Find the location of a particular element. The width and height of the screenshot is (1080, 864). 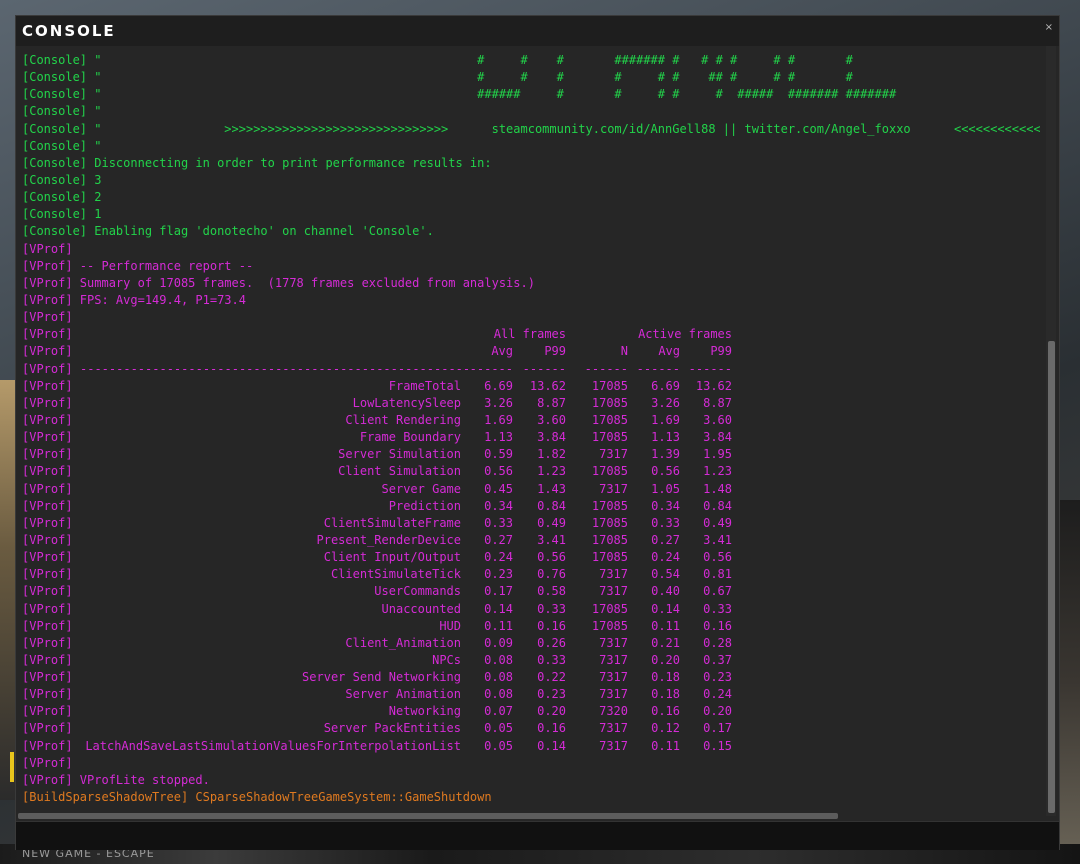

line-text: 2 is located at coordinates (94, 197).